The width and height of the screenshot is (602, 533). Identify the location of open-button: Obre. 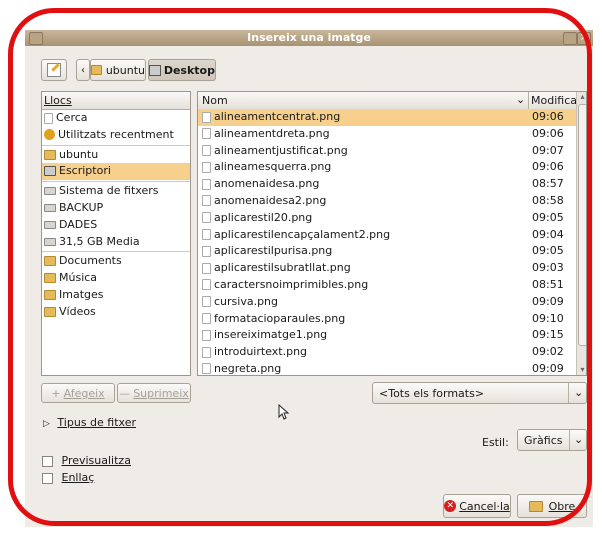
(552, 506).